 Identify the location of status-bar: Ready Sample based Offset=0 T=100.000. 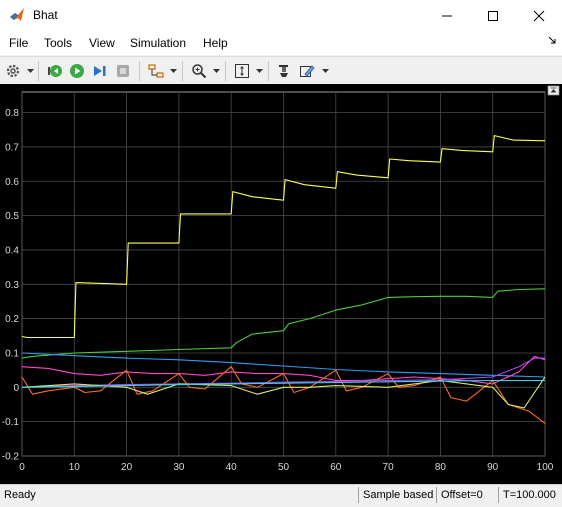
(281, 495).